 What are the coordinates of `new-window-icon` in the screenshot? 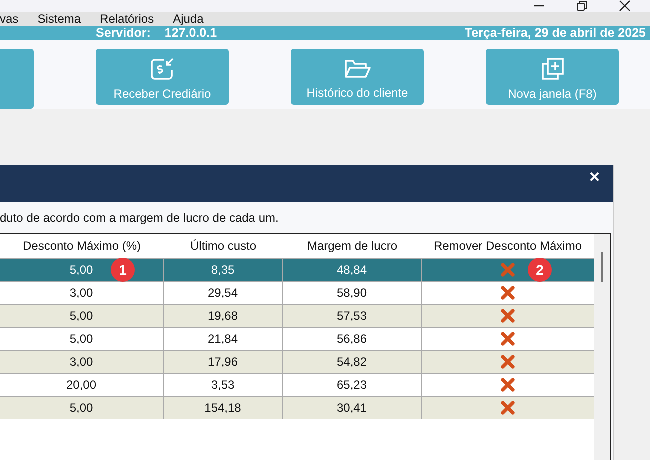 It's located at (552, 69).